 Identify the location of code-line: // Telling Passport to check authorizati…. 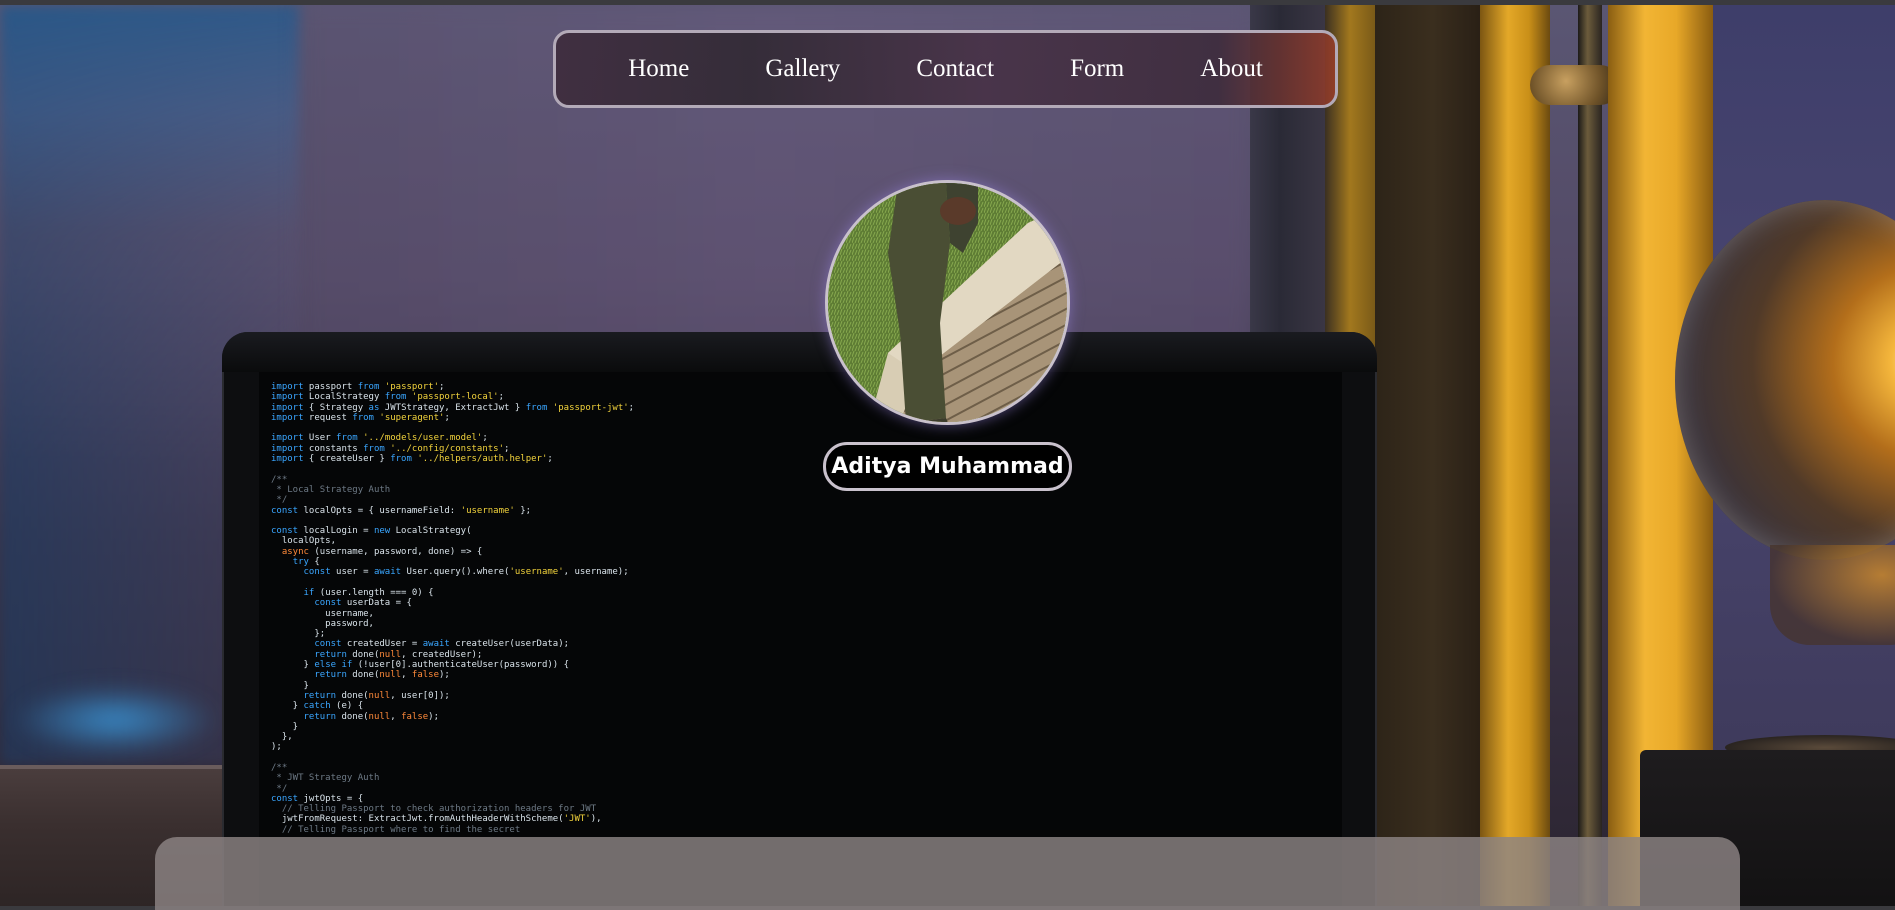
(434, 809).